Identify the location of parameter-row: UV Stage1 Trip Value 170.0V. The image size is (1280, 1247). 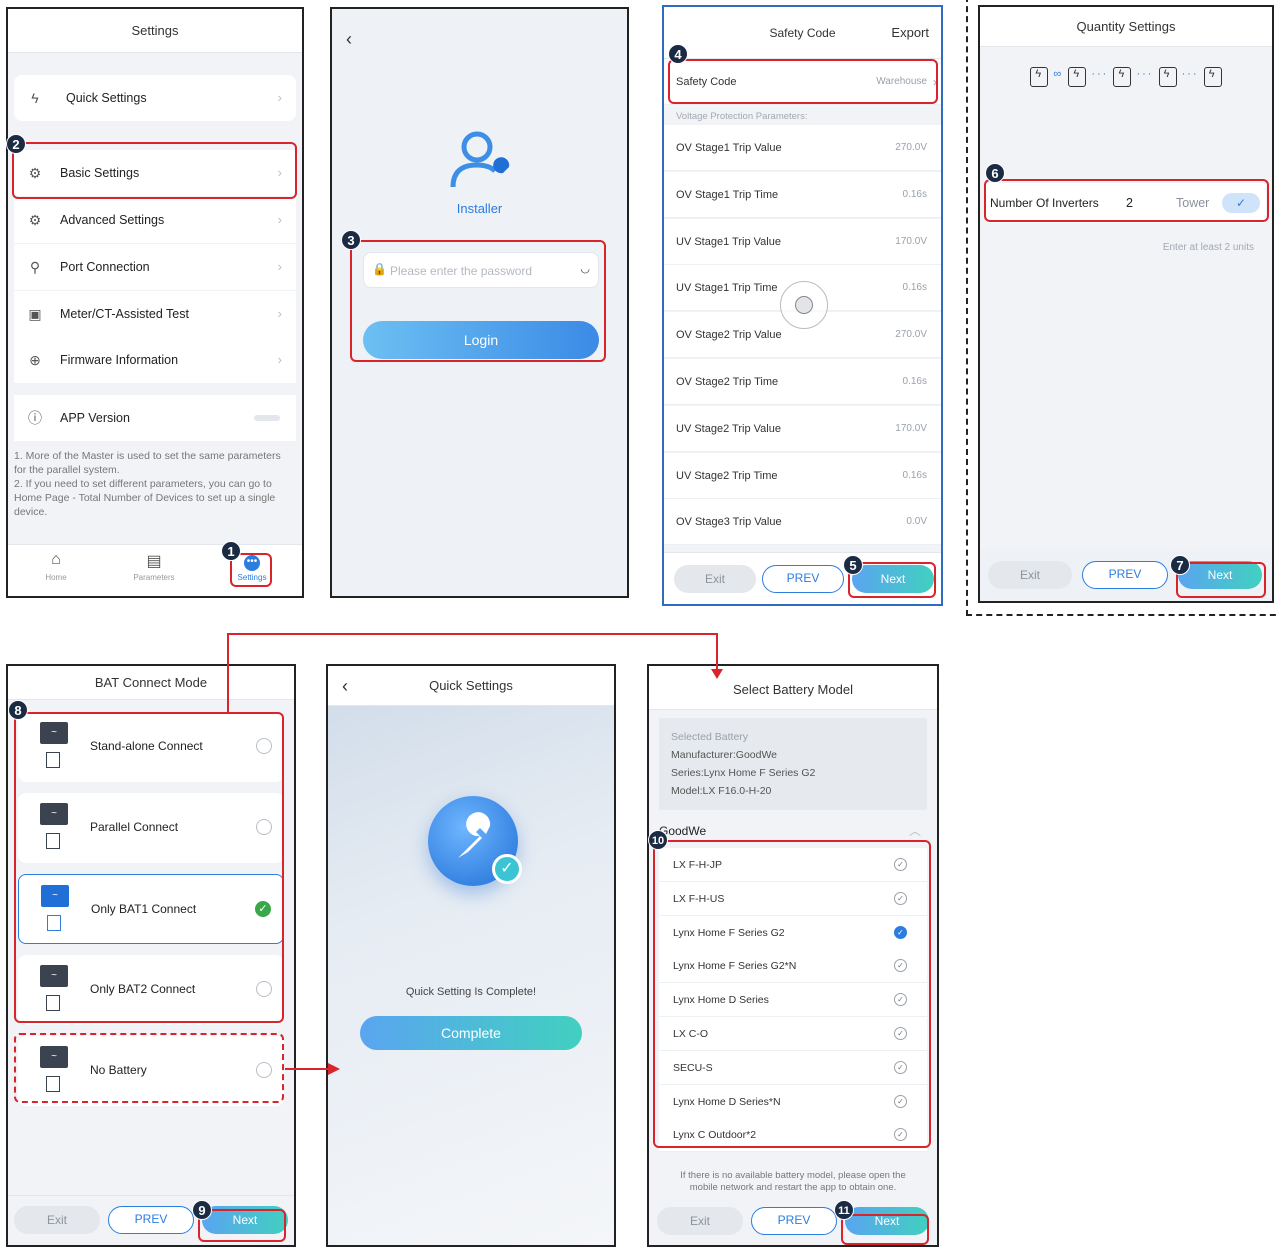
(802, 241).